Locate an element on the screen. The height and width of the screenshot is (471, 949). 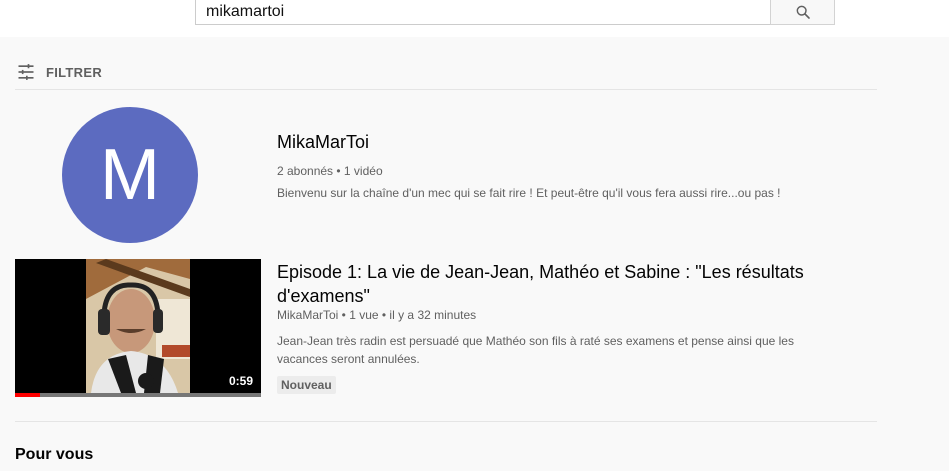
search-button is located at coordinates (802, 12).